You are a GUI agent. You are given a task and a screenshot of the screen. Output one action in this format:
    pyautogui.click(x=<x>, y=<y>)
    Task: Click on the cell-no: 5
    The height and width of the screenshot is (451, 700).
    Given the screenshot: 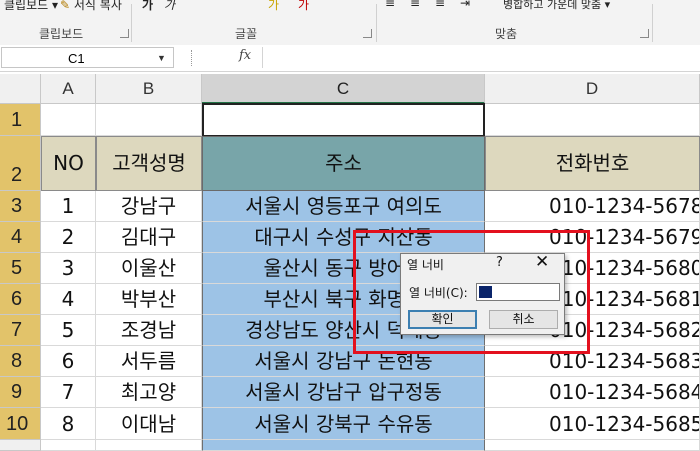 What is the action you would take?
    pyautogui.click(x=68, y=330)
    